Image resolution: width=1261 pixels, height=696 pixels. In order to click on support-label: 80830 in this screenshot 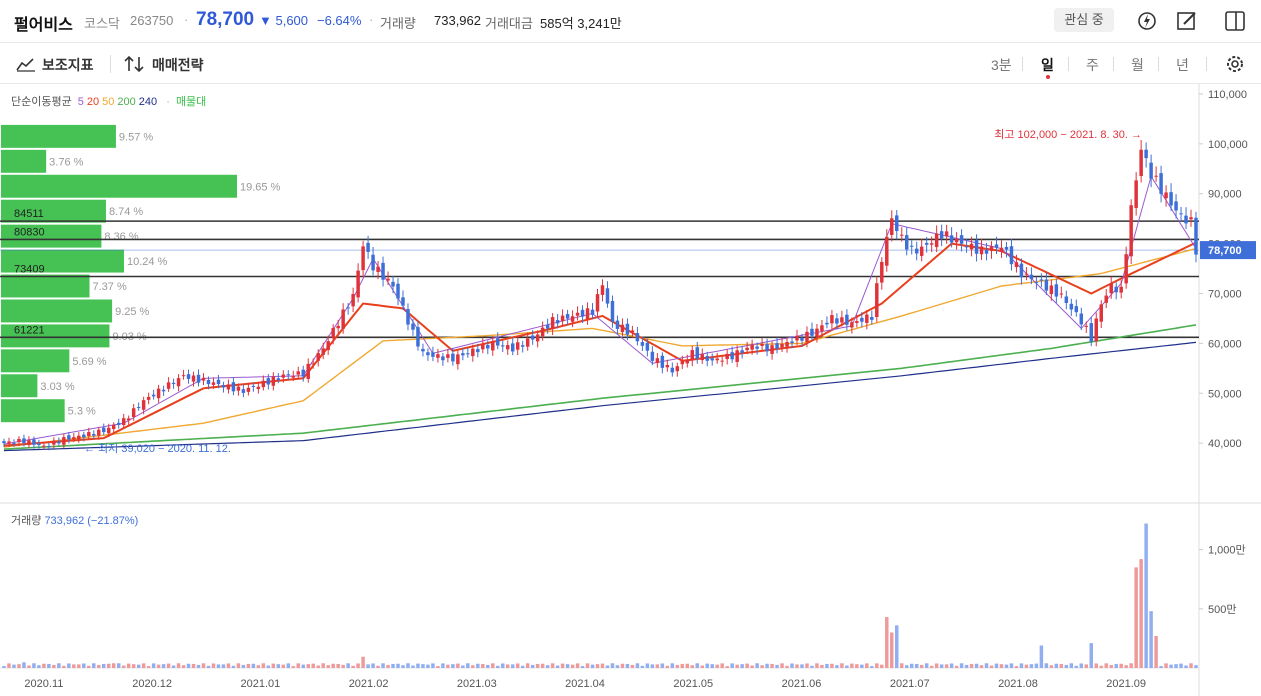, I will do `click(29, 232)`.